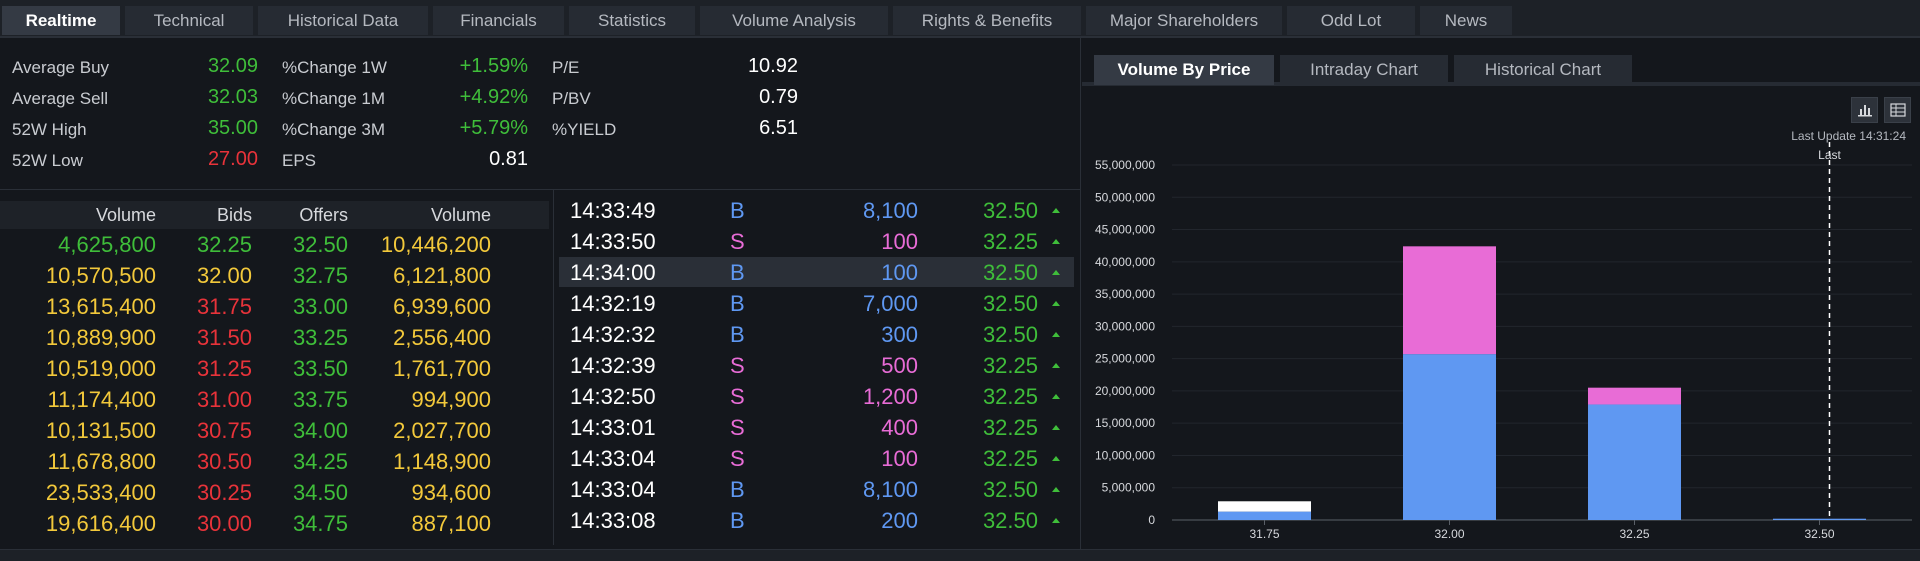 The width and height of the screenshot is (1920, 561). What do you see at coordinates (442, 337) in the screenshot?
I see `order-book-offer-volume: 2,556,400` at bounding box center [442, 337].